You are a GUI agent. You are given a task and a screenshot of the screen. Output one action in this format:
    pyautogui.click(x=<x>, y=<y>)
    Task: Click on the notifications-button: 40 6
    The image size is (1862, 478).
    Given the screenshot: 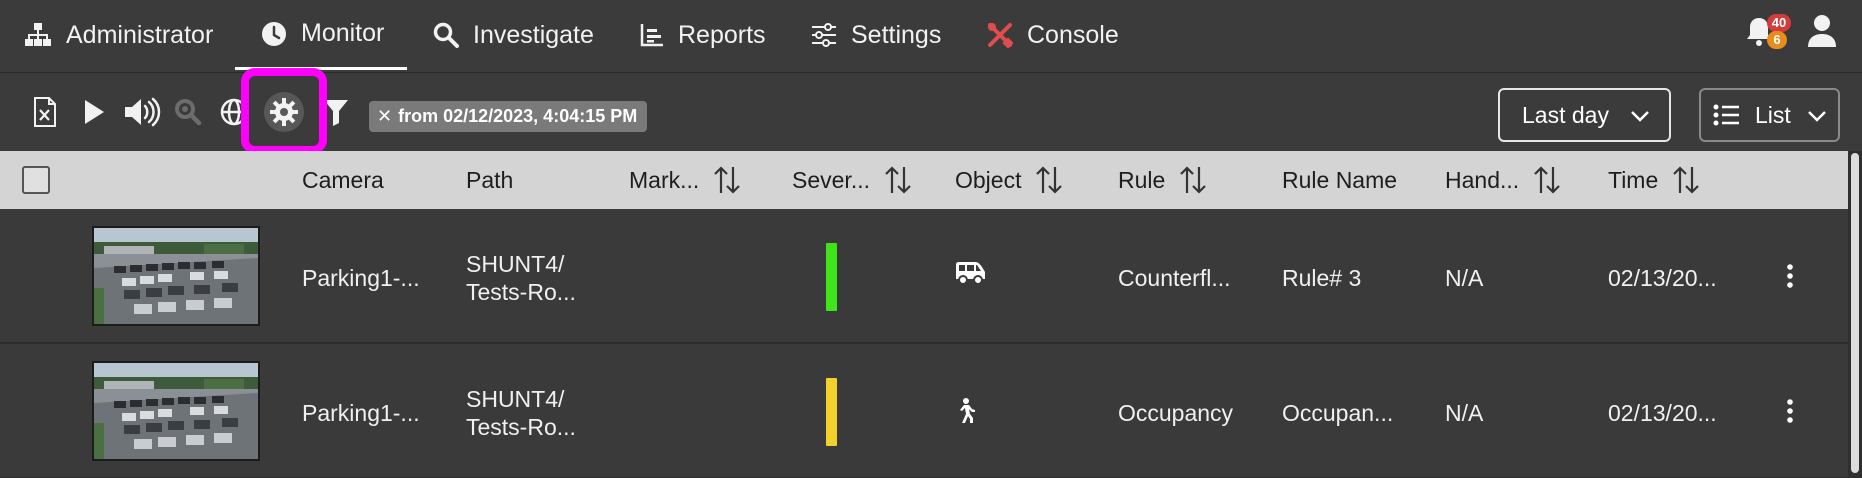 What is the action you would take?
    pyautogui.click(x=1768, y=34)
    